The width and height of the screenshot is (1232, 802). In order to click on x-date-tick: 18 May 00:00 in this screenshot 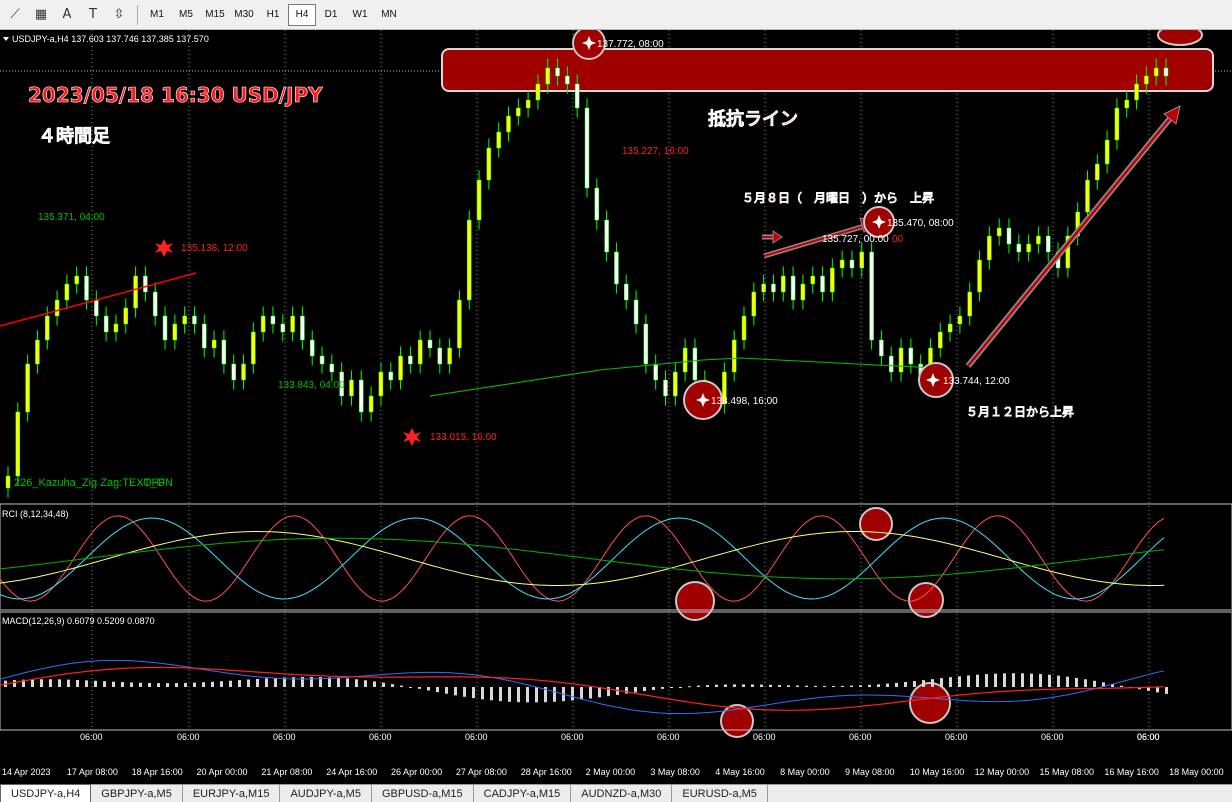, I will do `click(1196, 772)`.